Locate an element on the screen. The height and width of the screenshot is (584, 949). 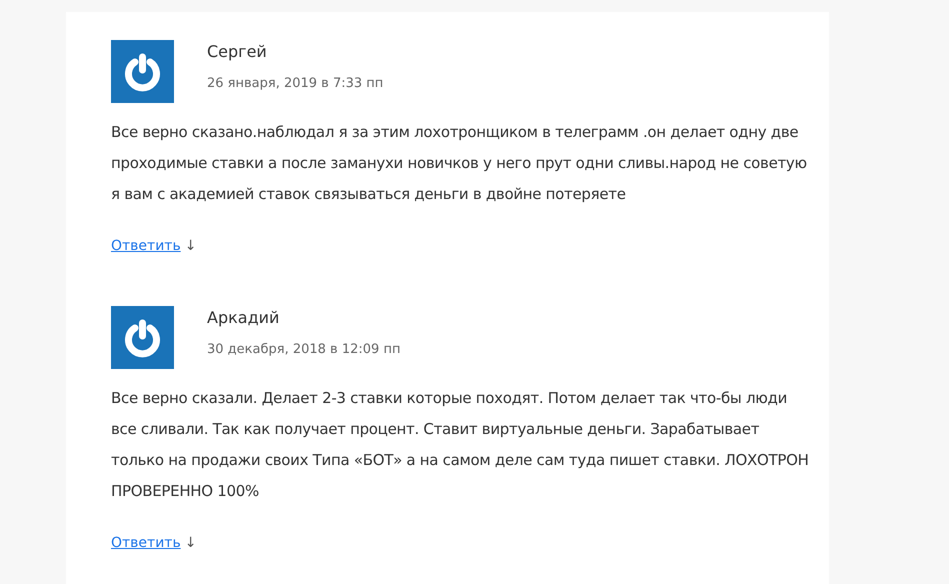
comment-text: Все верно сказали. Делает 2-3 ставки которые походят. Потом делает так что-бы люди все сливали. Так как получает процент. Ставит виртуальные деньги. Зарабатывает только на продажи своих Типа «БОТ» а на самом деле сам туда пишет ставки. ЛОХОТРОН ПРОВЕРЕННО 100% is located at coordinates (460, 445).